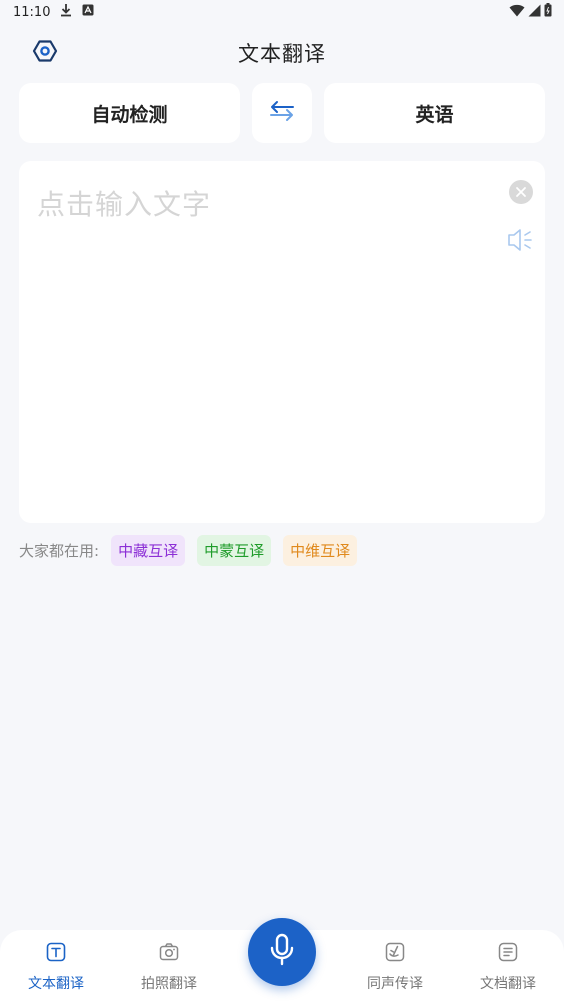  What do you see at coordinates (395, 954) in the screenshot?
I see `simultaneous-icon` at bounding box center [395, 954].